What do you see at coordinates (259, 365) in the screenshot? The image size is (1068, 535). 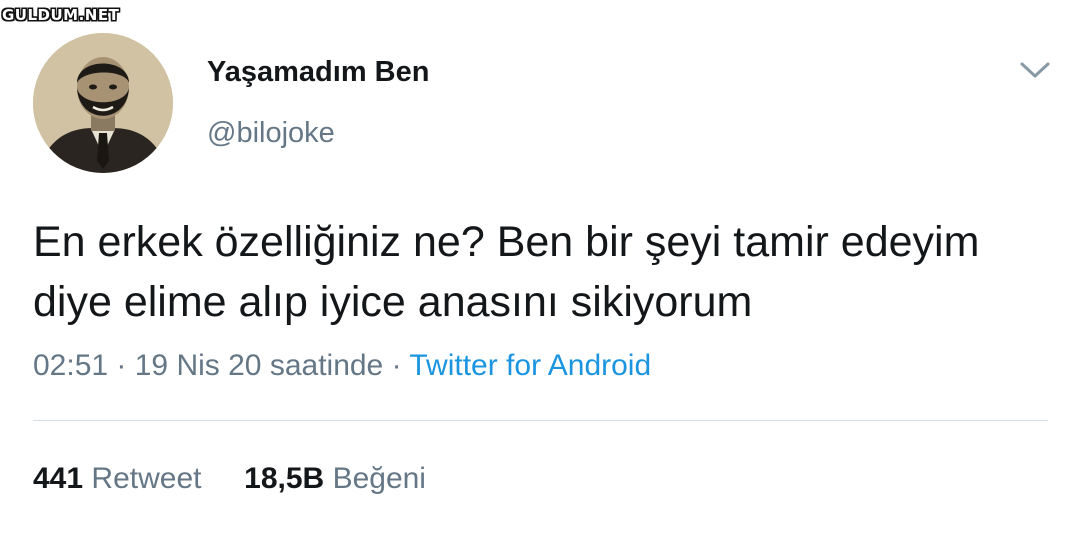 I see `tweet-date: 19 Nis 20 saatinde` at bounding box center [259, 365].